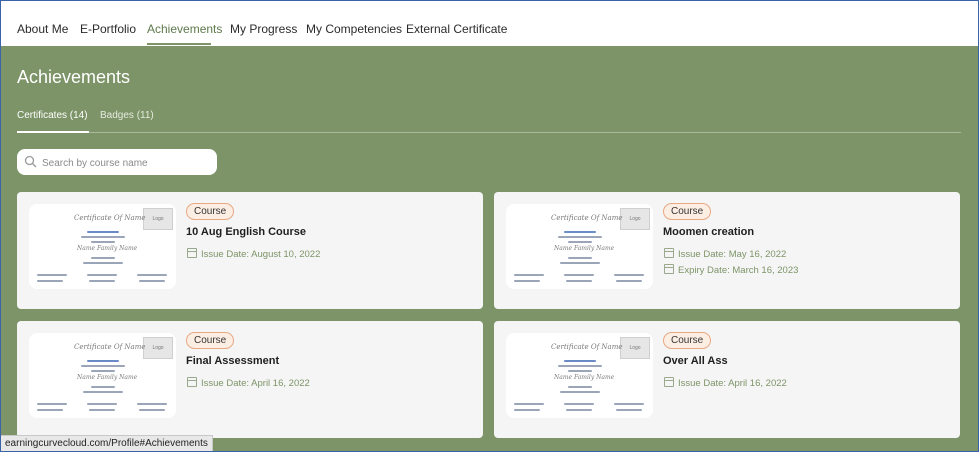 The height and width of the screenshot is (452, 979). Describe the element at coordinates (179, 44) in the screenshot. I see `nav-active-indicator` at that location.